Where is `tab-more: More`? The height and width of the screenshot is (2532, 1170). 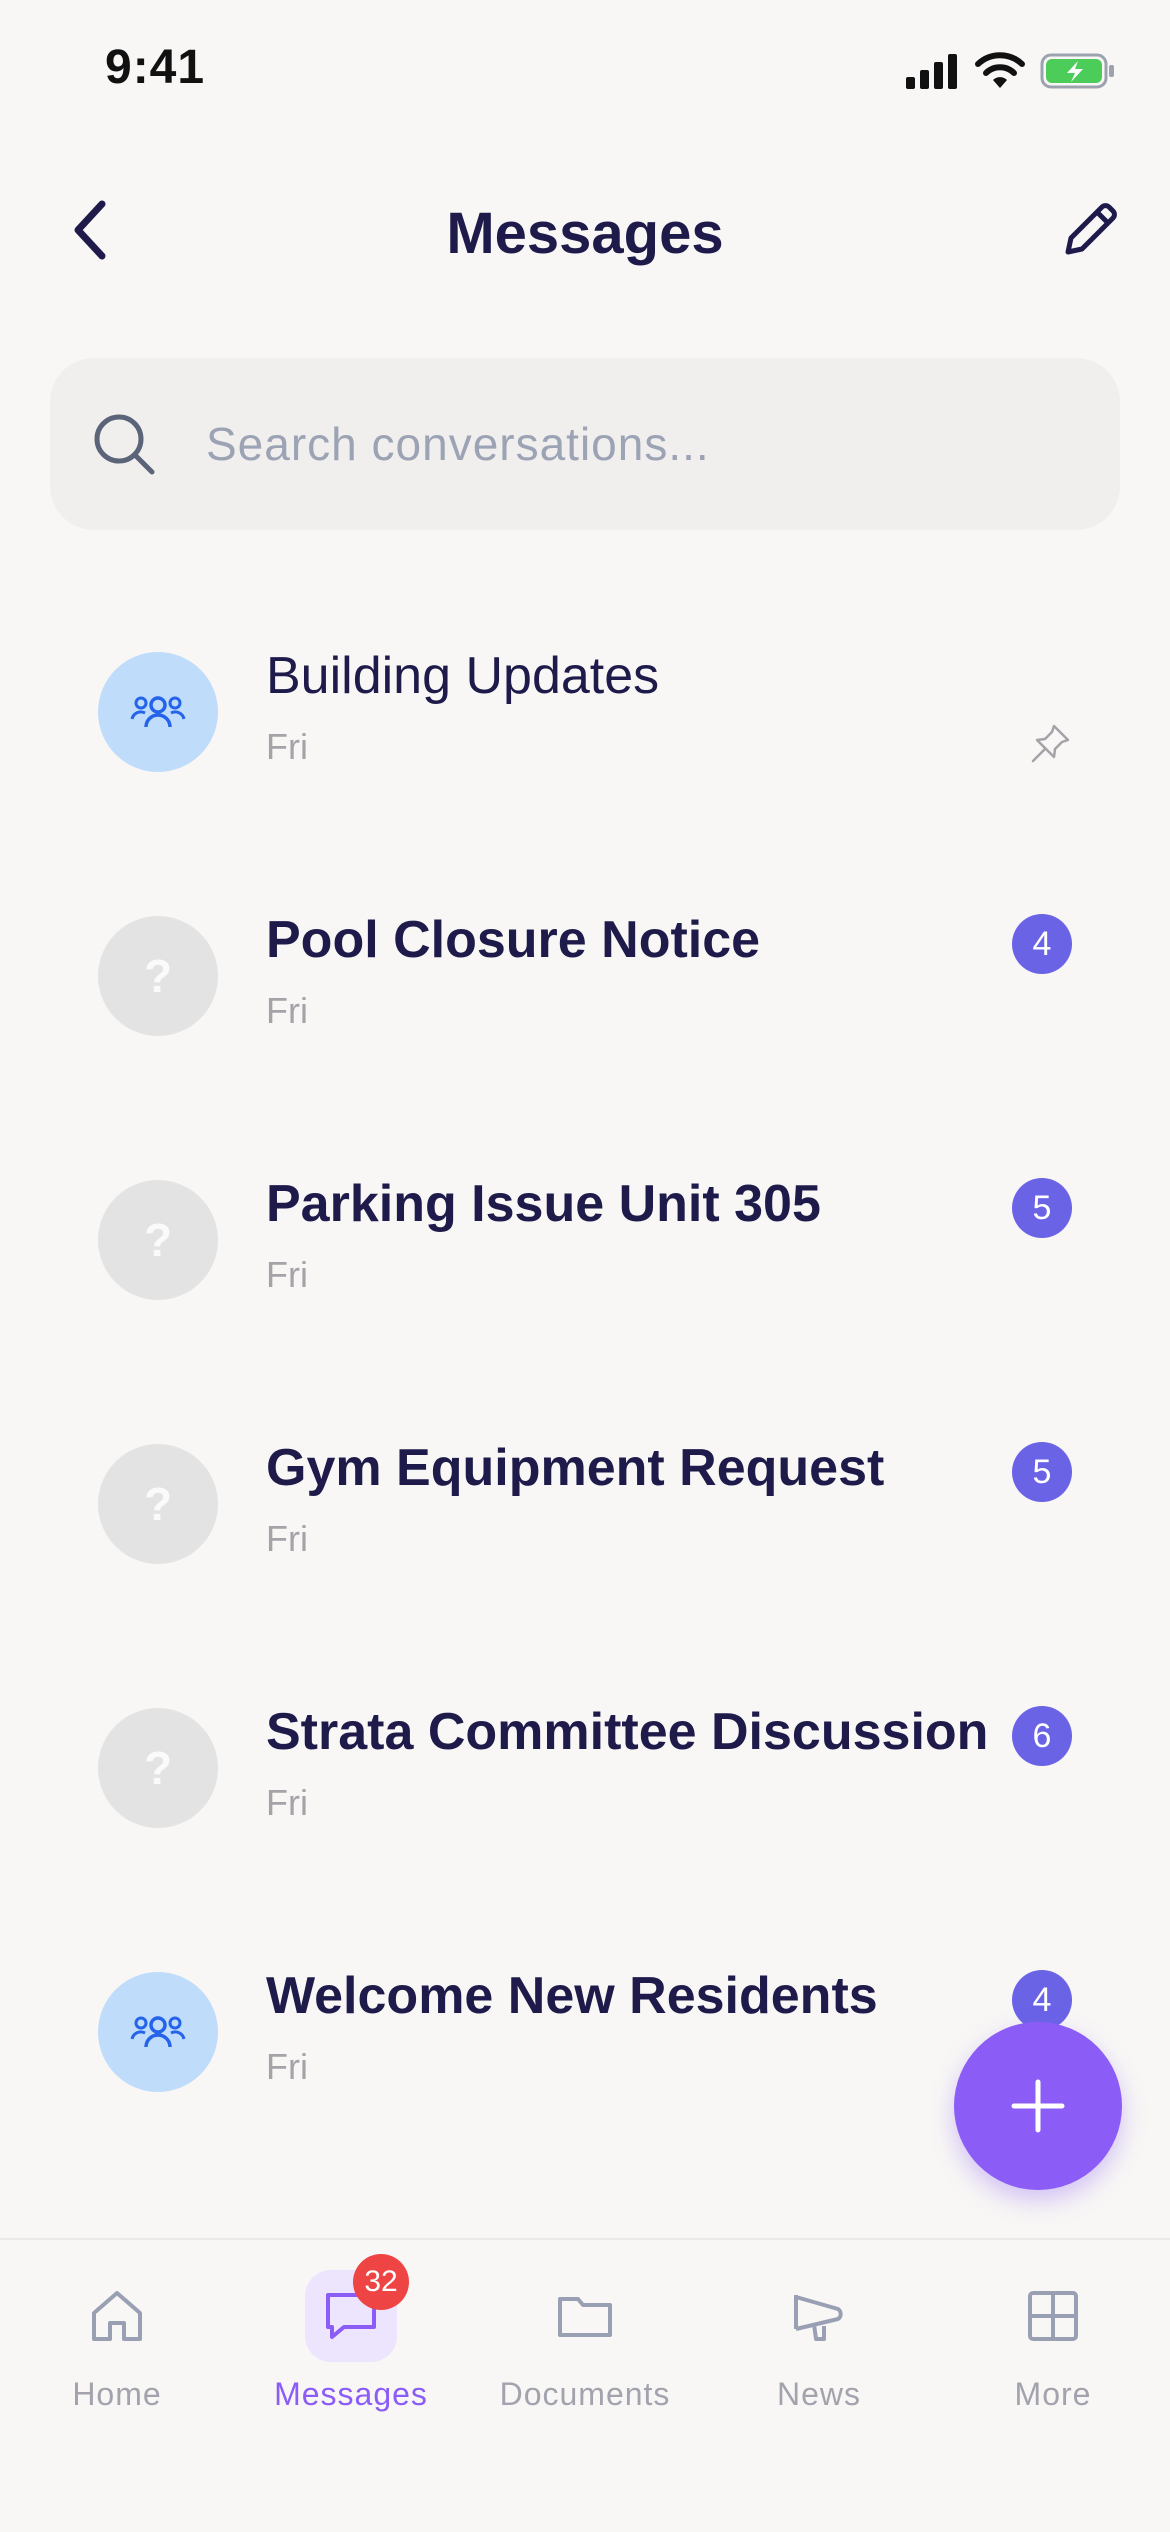
tab-more: More is located at coordinates (1053, 2360).